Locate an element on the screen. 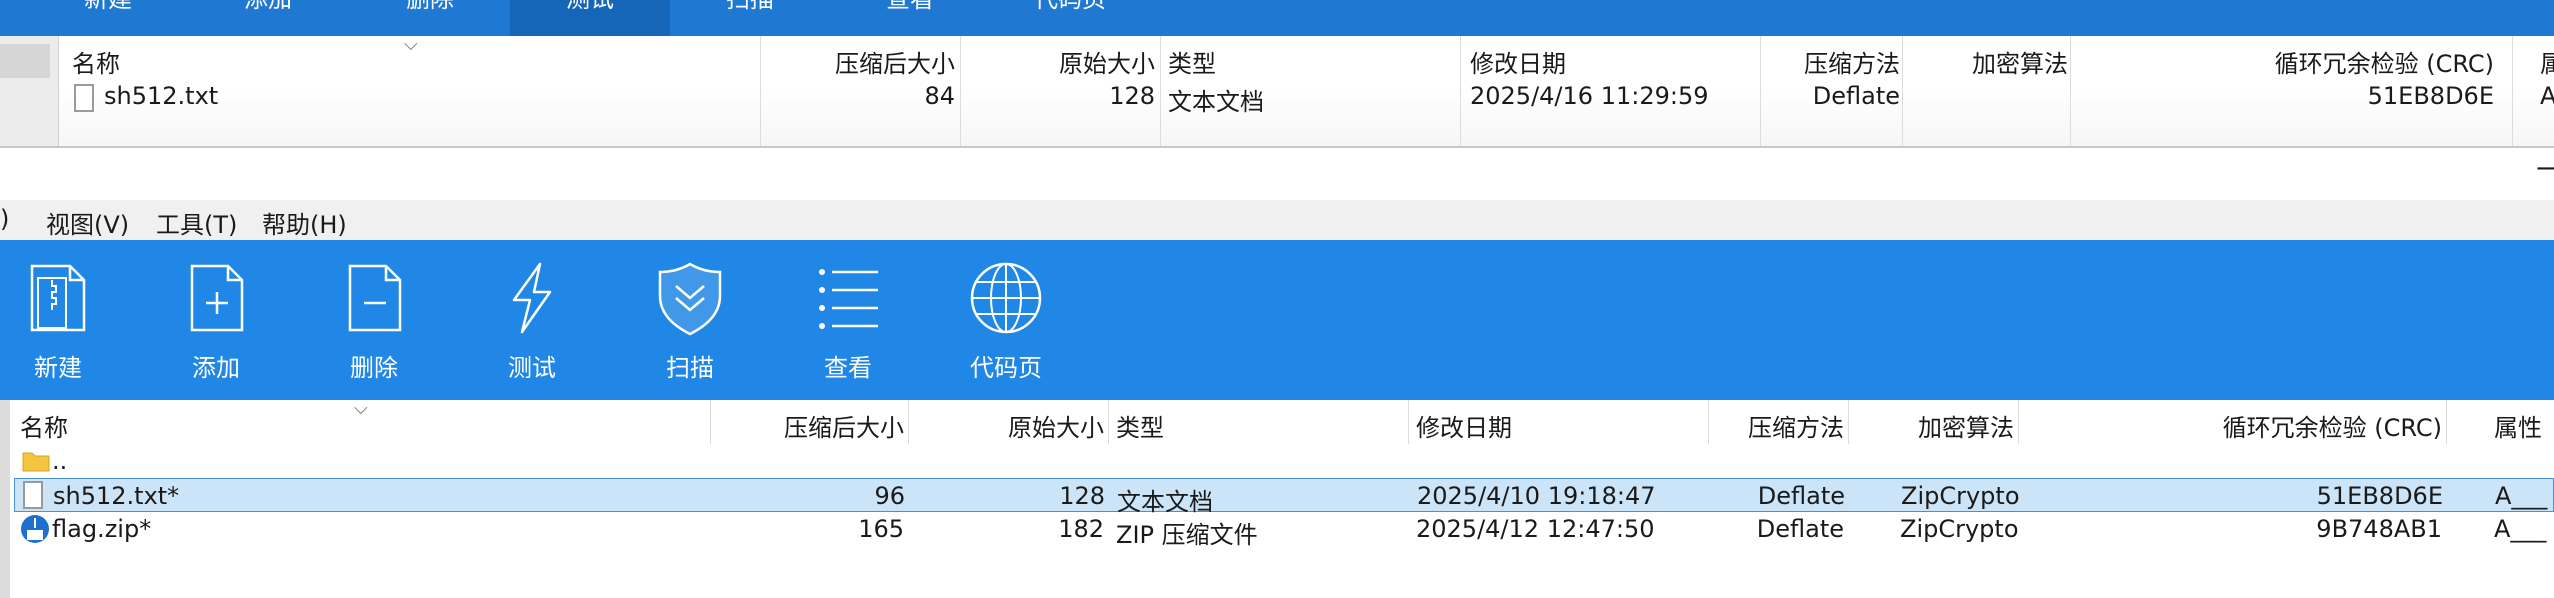 The width and height of the screenshot is (2554, 598). row-crc: 51EB8D6E is located at coordinates (2379, 496).